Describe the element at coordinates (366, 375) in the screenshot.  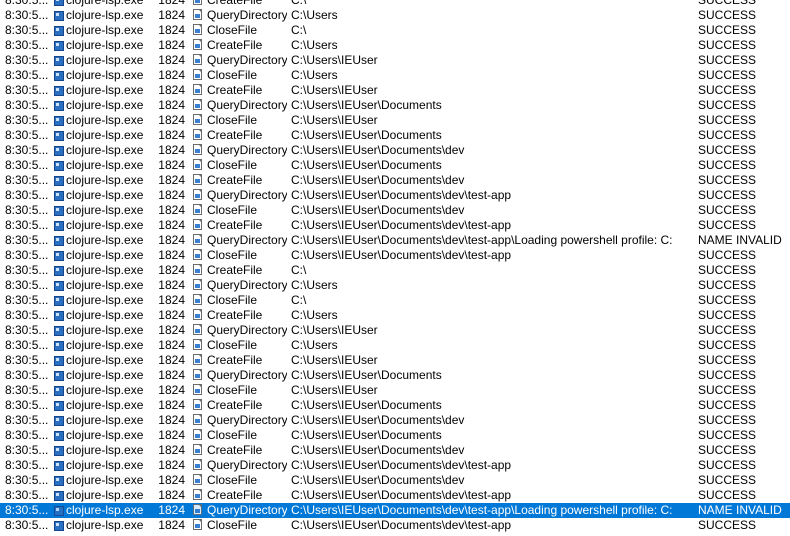
I see `path-cell: C:\Users\IEUser\Documents` at that location.